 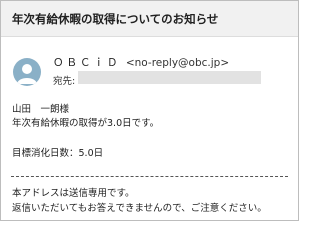 What do you see at coordinates (41, 109) in the screenshot?
I see `greeting: 山田 一朗様` at bounding box center [41, 109].